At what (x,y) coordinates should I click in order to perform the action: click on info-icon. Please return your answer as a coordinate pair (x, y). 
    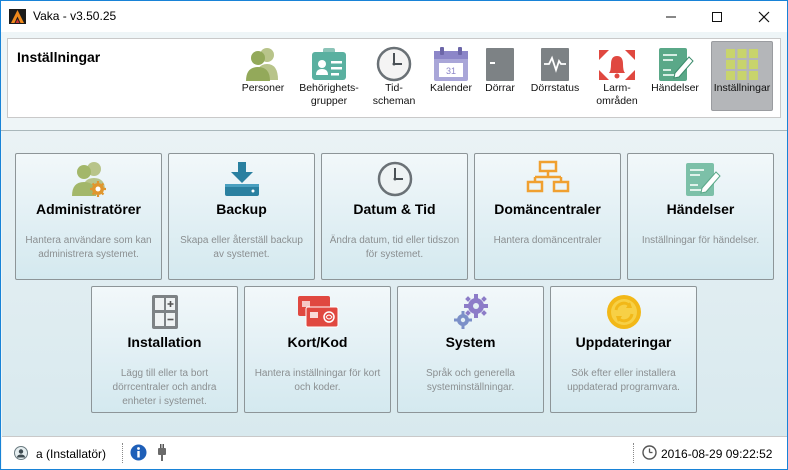
    Looking at the image, I should click on (138, 454).